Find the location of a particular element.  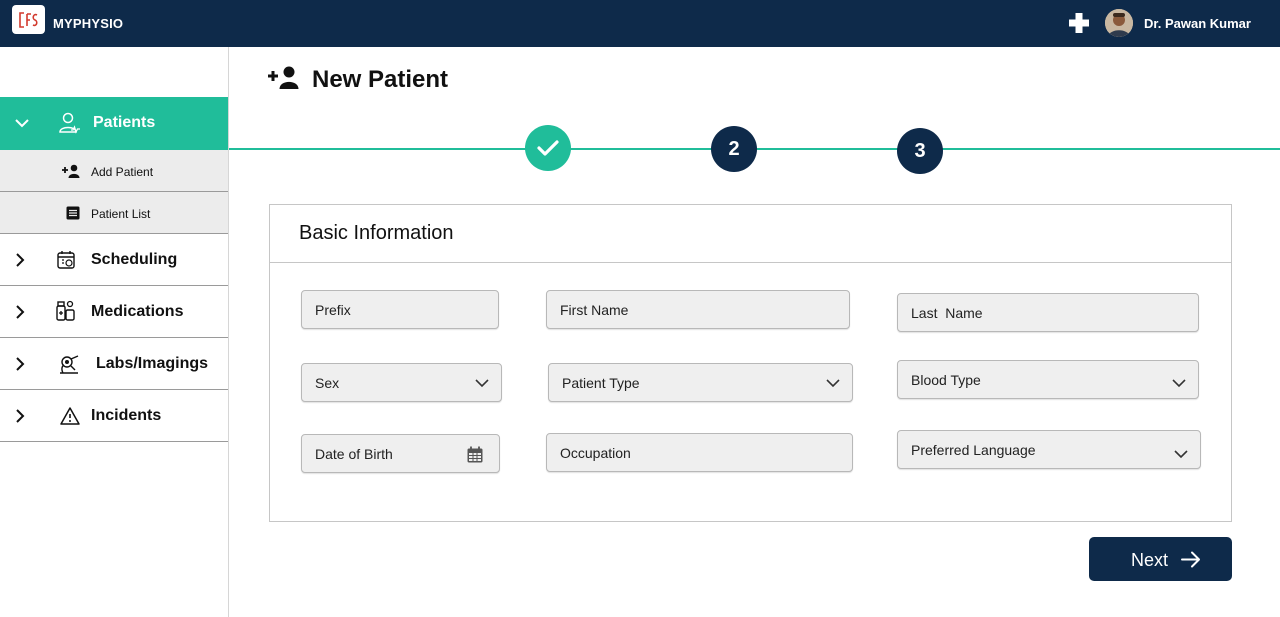

next-button: Next is located at coordinates (1160, 559).